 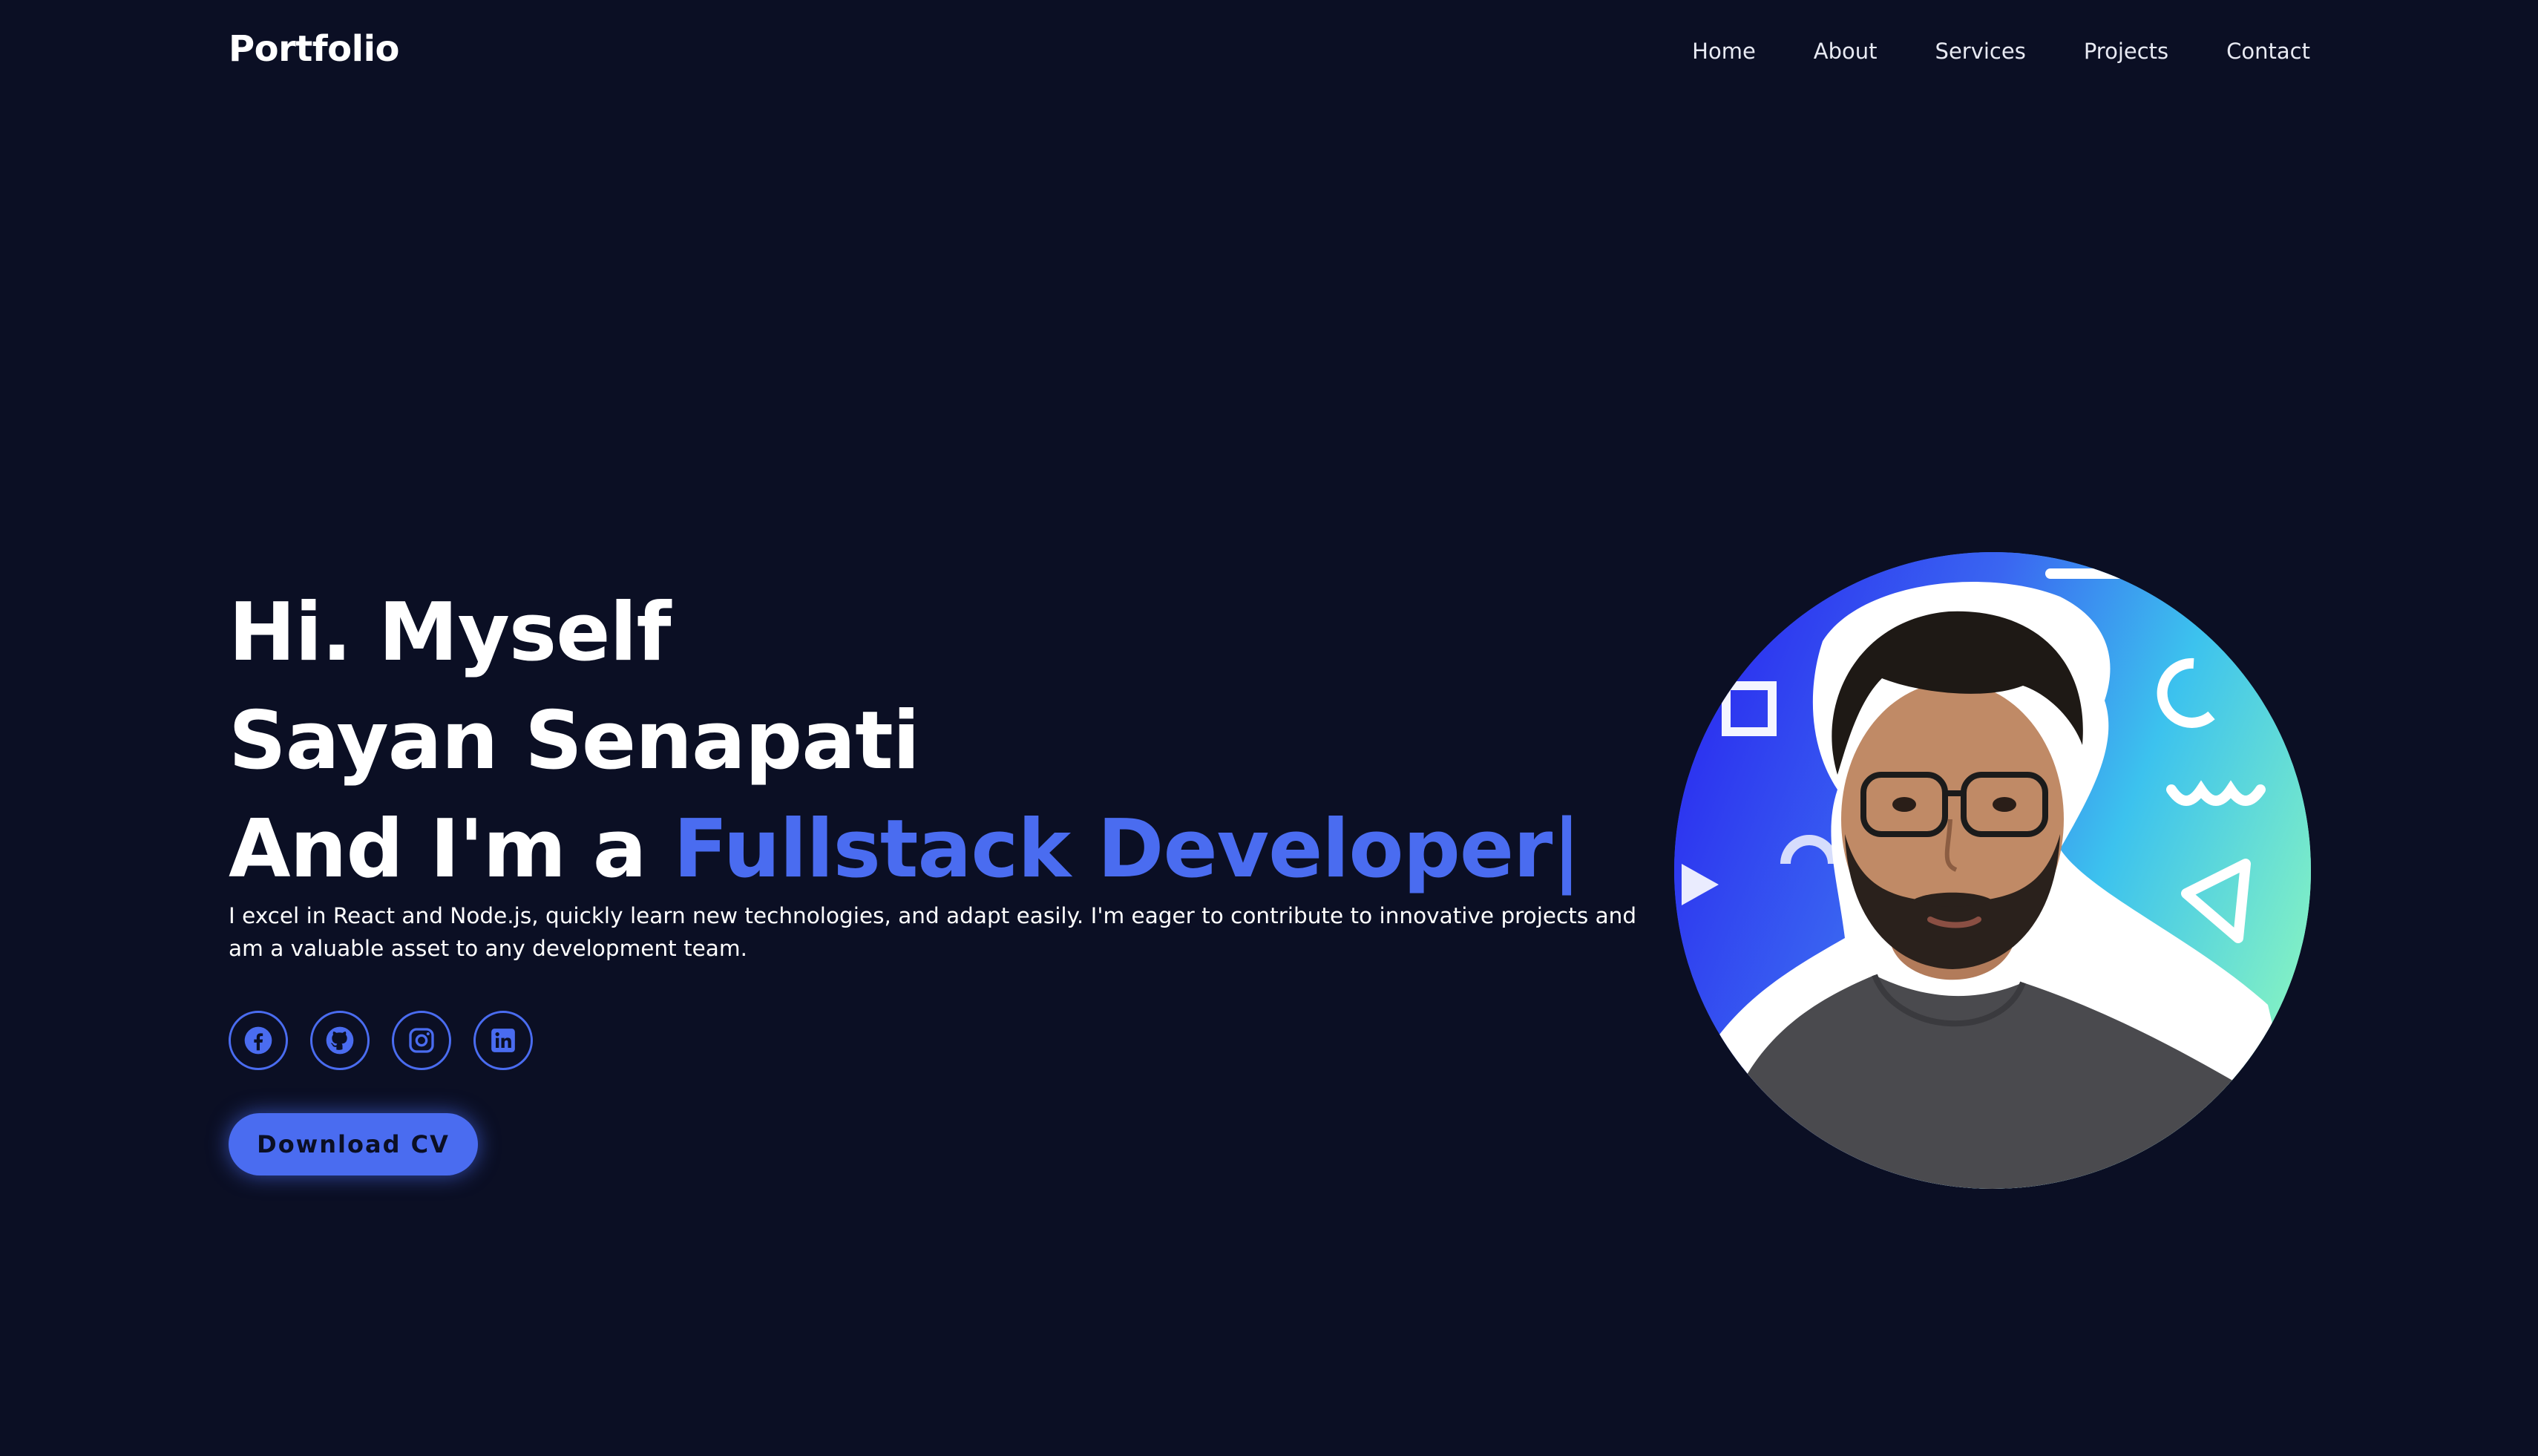 What do you see at coordinates (353, 1144) in the screenshot?
I see `download-cv-button: Download CV` at bounding box center [353, 1144].